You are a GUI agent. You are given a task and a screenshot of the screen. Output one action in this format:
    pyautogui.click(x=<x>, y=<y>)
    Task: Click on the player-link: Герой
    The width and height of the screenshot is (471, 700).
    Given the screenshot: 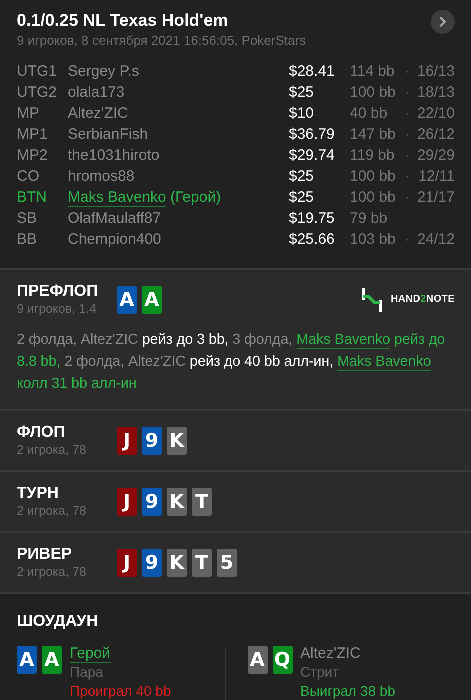 What is the action you would take?
    pyautogui.click(x=90, y=654)
    